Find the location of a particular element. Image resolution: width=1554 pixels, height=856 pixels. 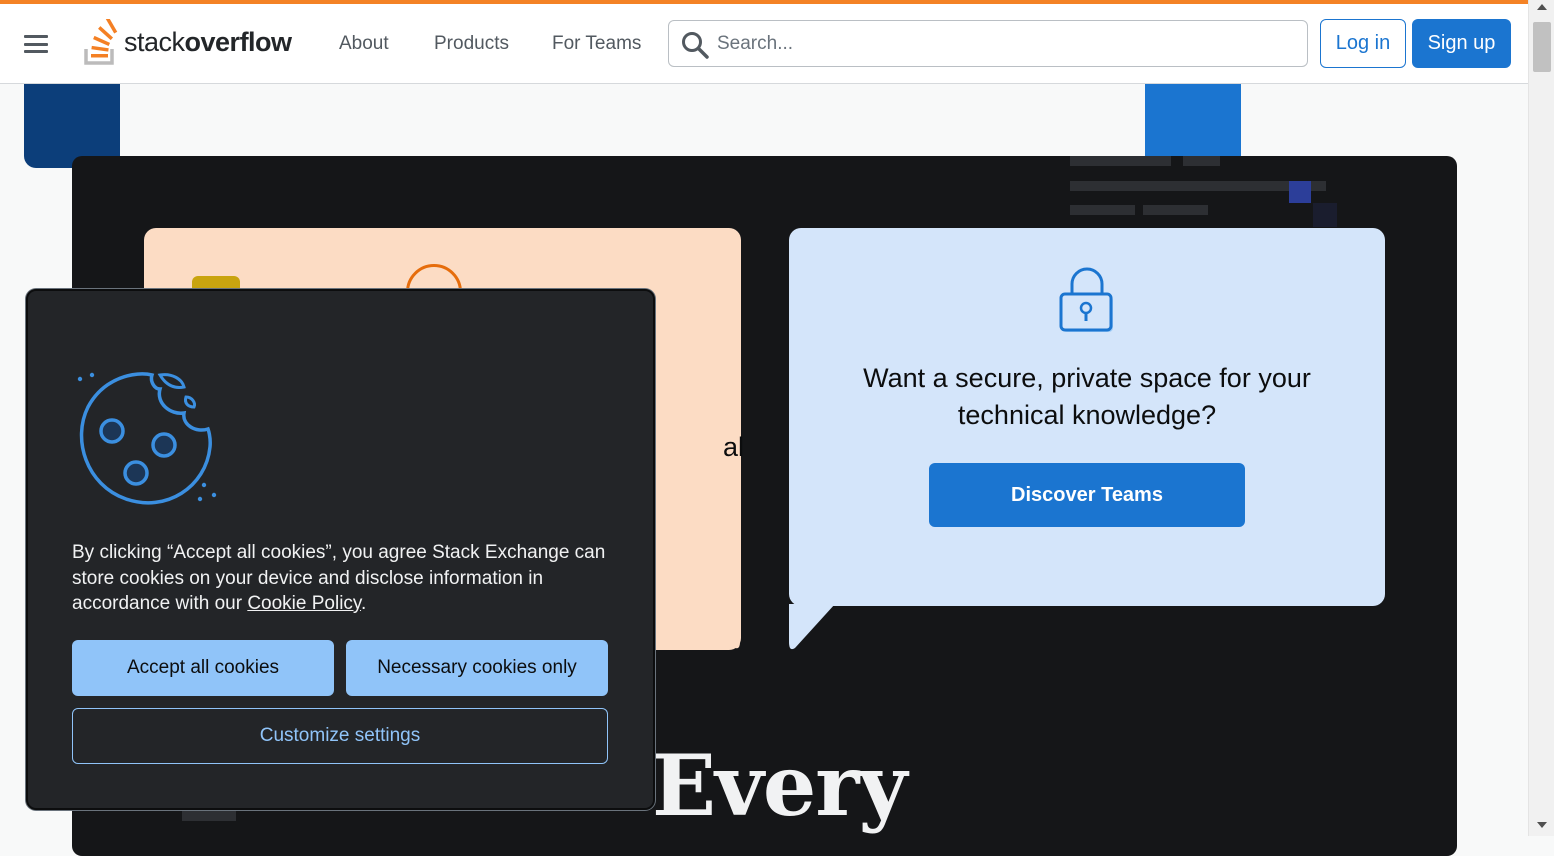

stackoverflow-logo: stackoverflow is located at coordinates (187, 42).